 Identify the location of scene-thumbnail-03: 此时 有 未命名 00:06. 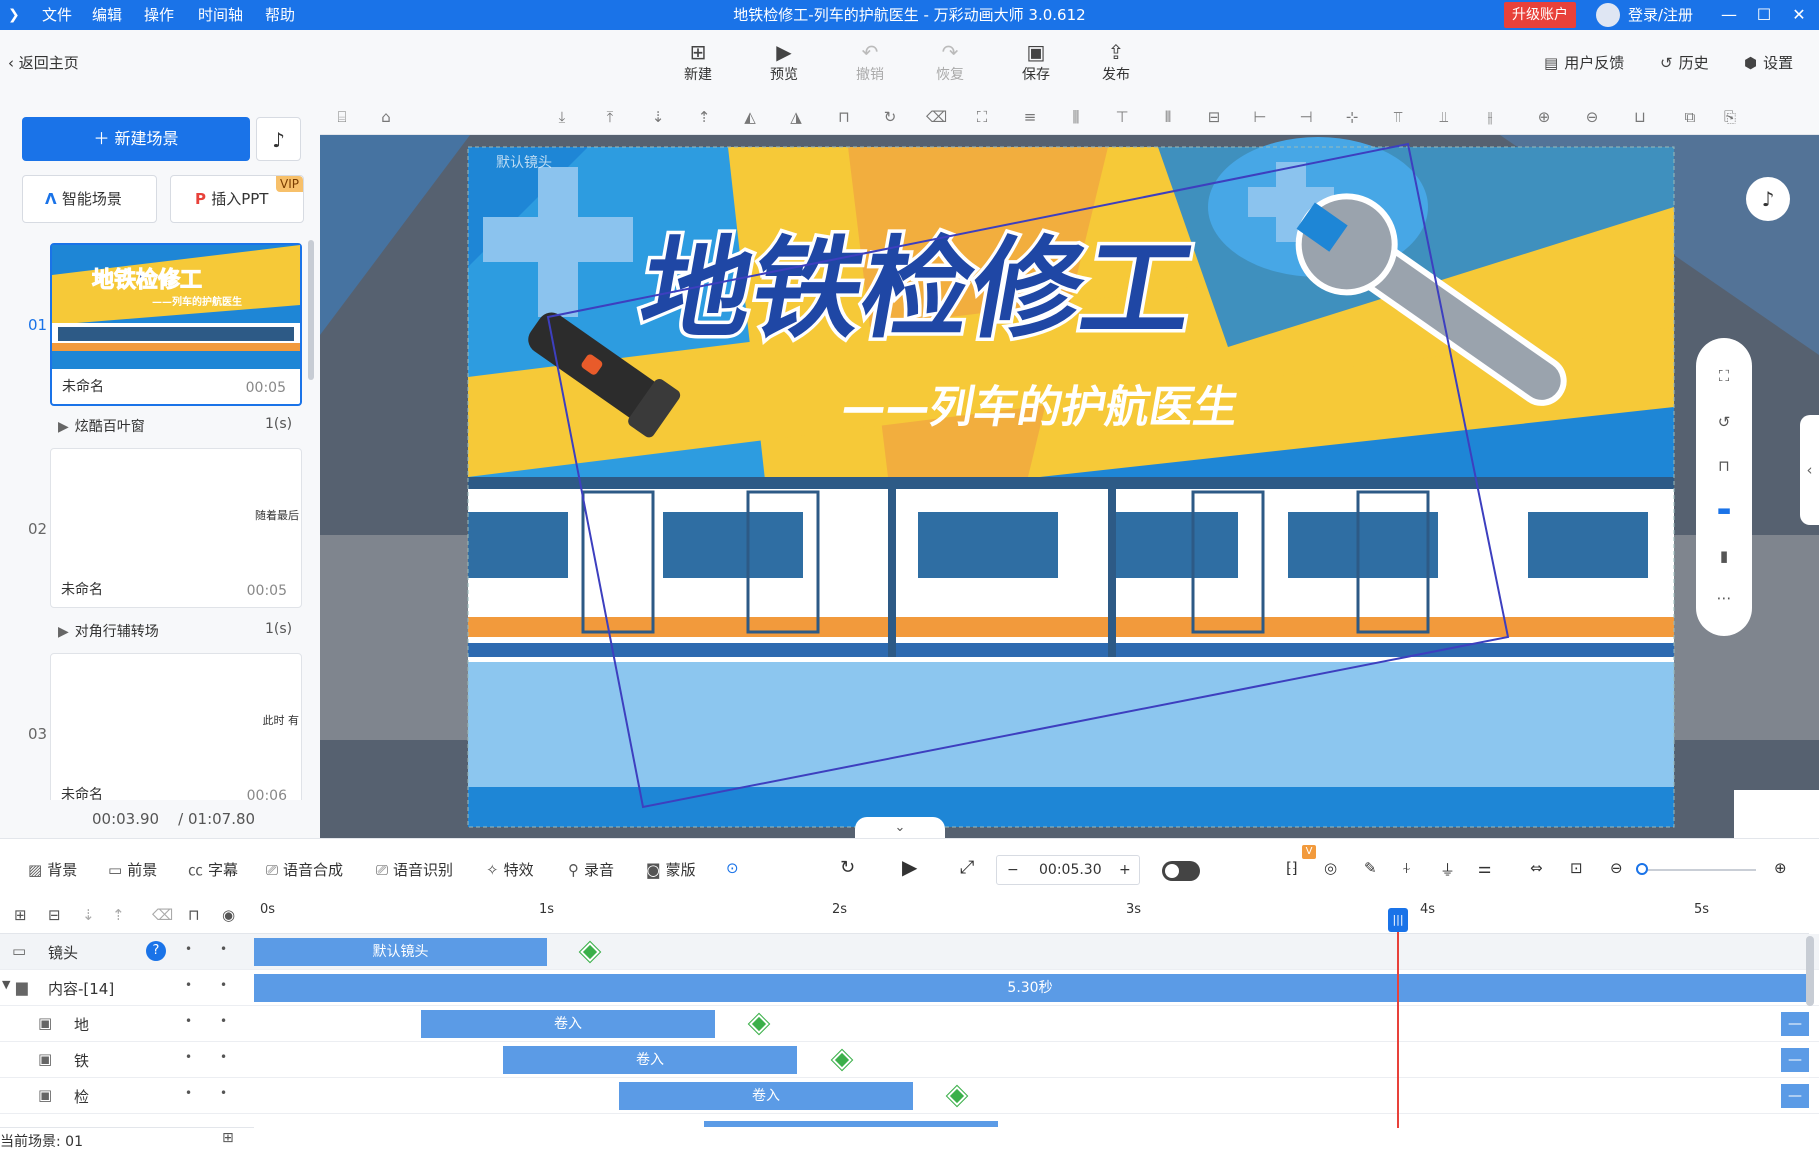
(176, 733).